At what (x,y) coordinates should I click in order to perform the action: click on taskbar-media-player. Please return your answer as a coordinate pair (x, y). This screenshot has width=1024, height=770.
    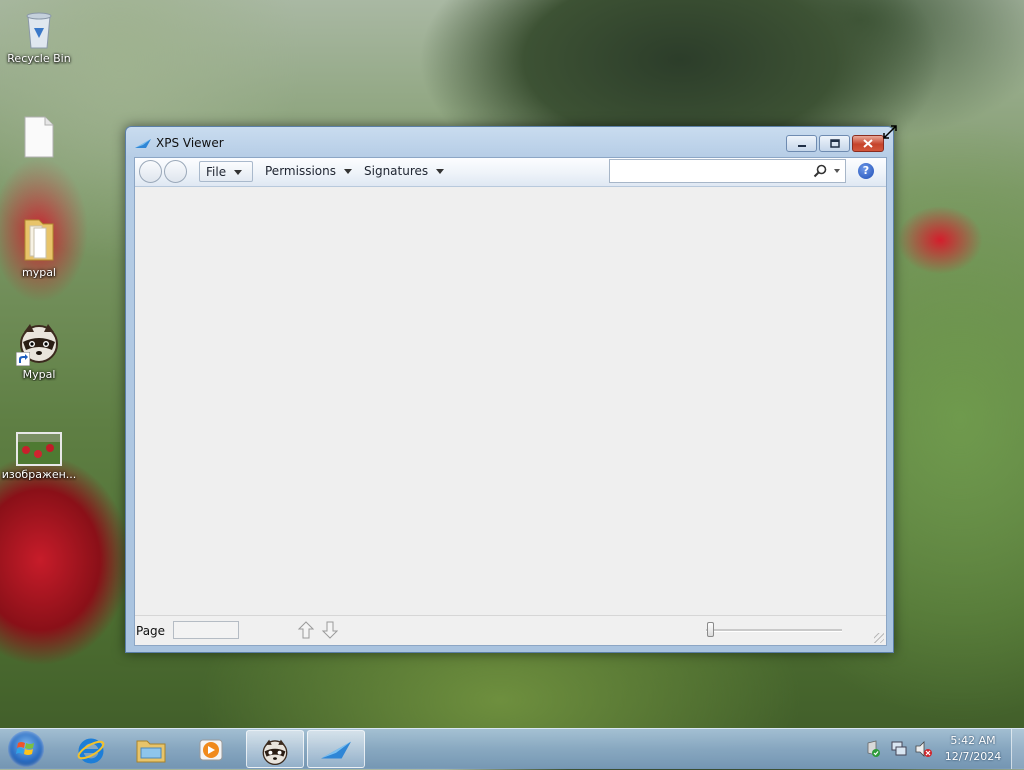
    Looking at the image, I should click on (211, 749).